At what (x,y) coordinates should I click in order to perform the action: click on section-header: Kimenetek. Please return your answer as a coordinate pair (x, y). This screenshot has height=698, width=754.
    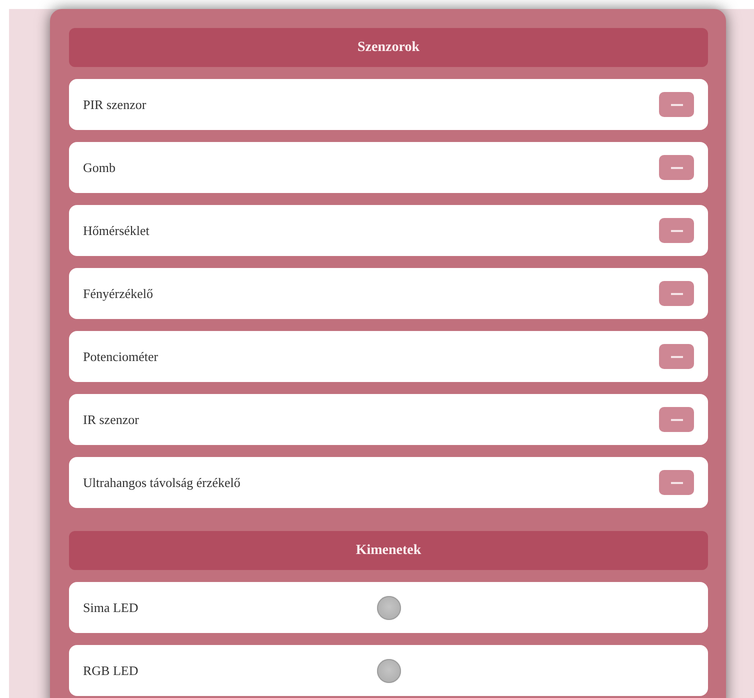
    Looking at the image, I should click on (388, 550).